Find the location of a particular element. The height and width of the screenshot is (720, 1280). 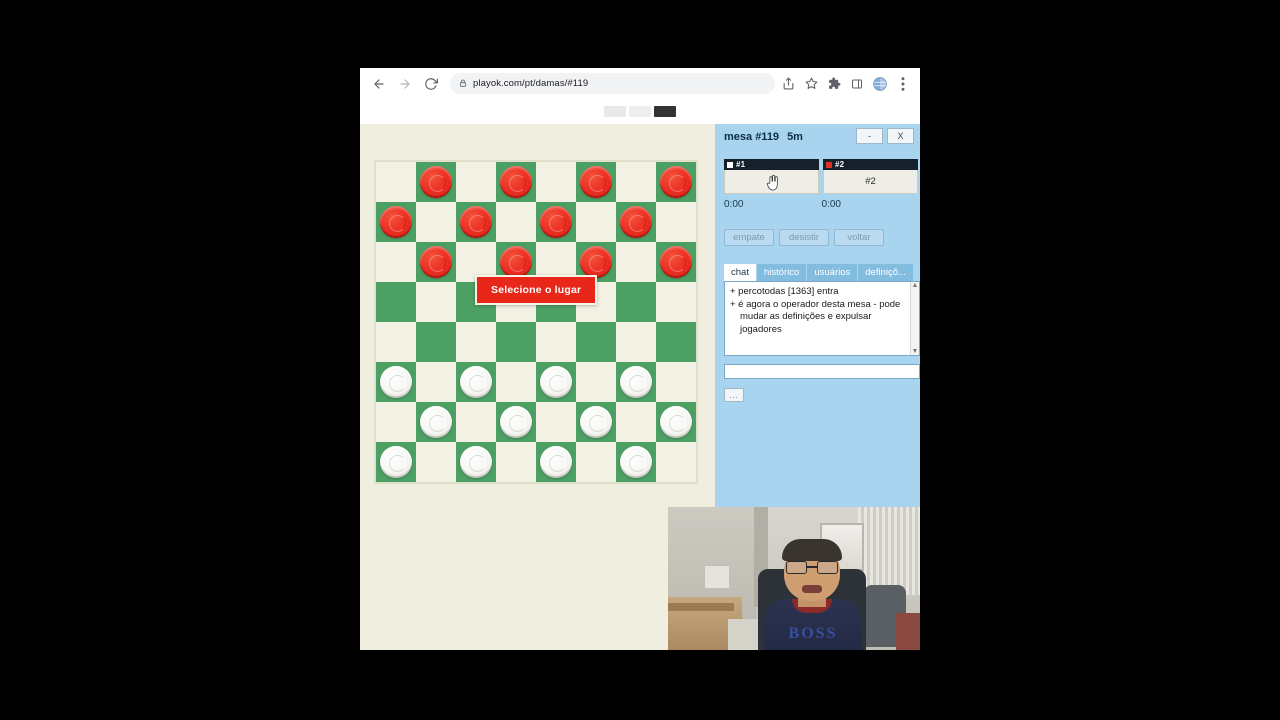

bookmark-star-icon is located at coordinates (811, 84).